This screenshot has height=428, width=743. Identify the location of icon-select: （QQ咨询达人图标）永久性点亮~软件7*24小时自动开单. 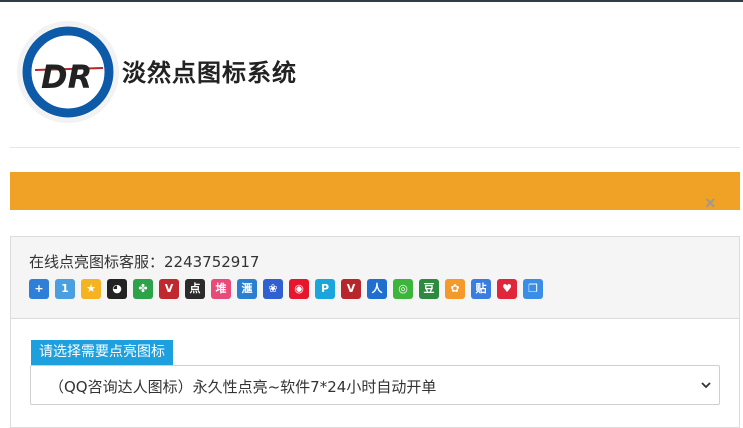
(375, 385).